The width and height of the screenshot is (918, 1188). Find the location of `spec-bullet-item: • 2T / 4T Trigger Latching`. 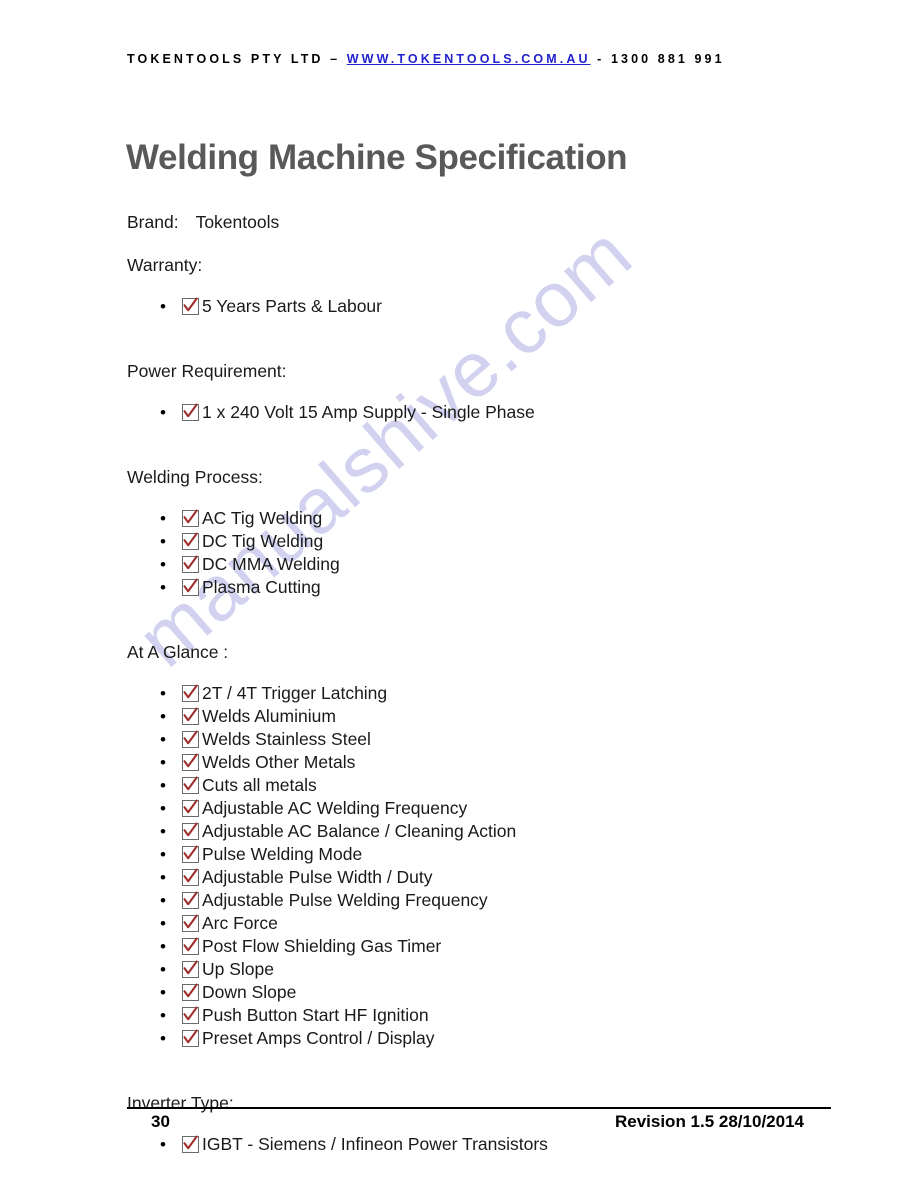

spec-bullet-item: • 2T / 4T Trigger Latching is located at coordinates (274, 693).